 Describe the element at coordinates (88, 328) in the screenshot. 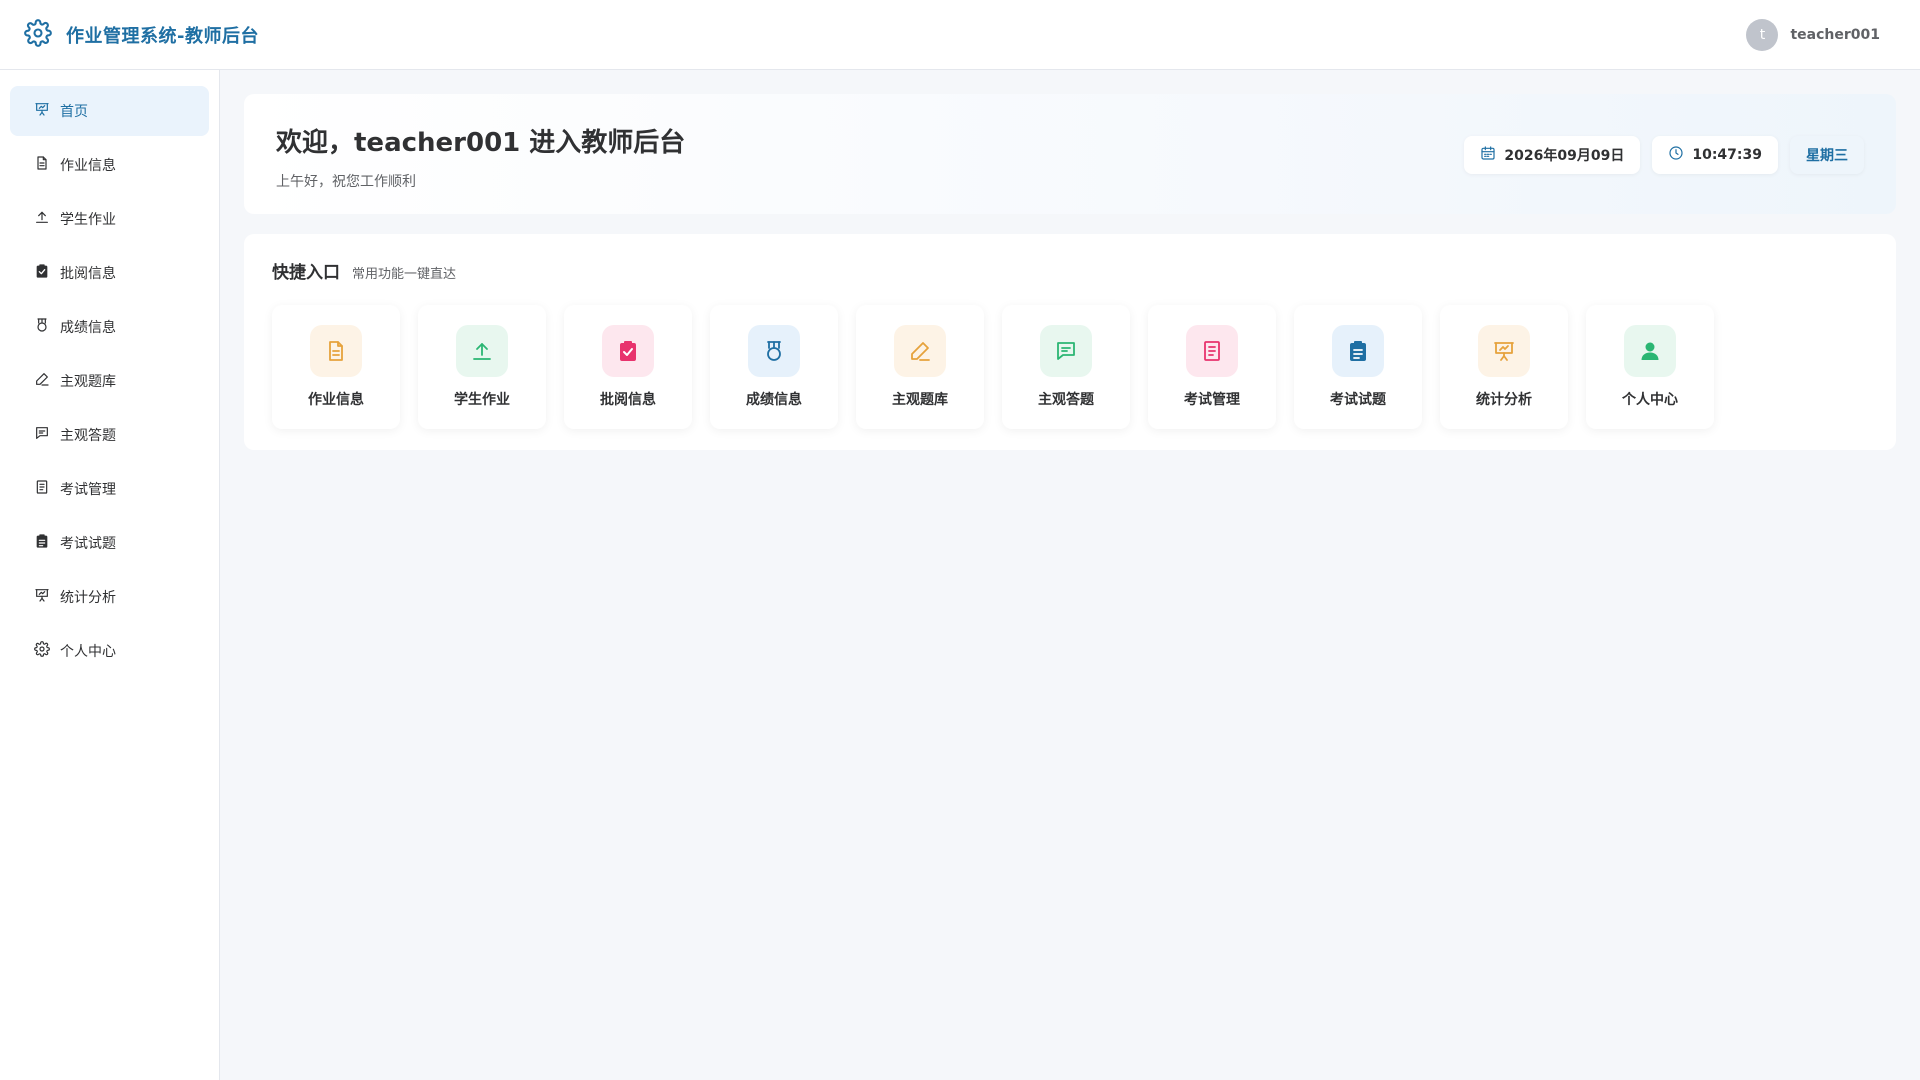

I see `sidebar-item-label: 成绩信息` at that location.